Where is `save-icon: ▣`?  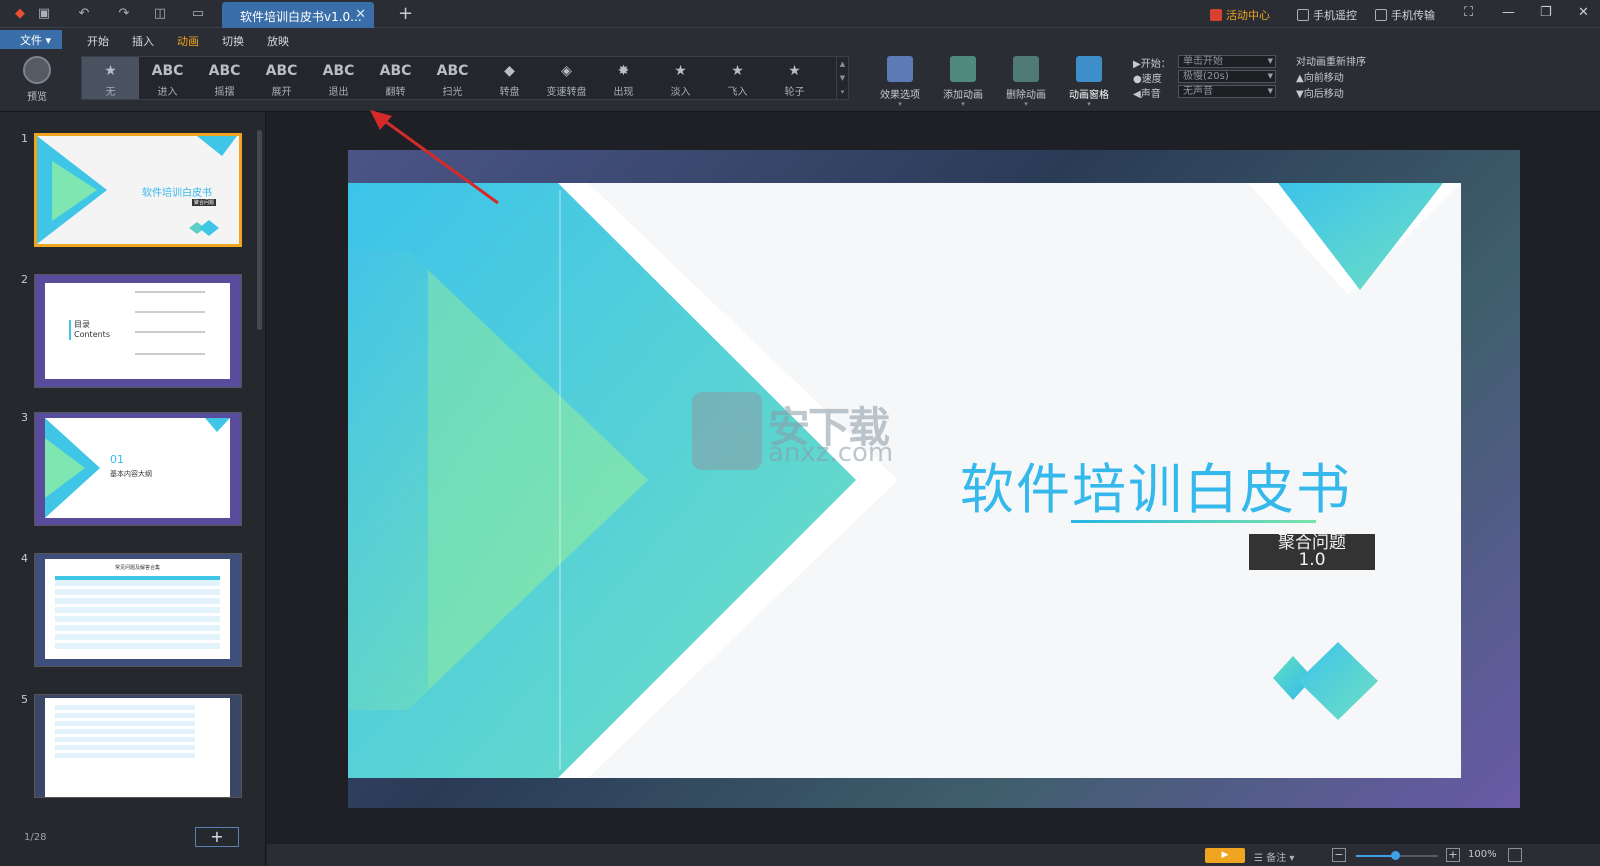 save-icon: ▣ is located at coordinates (44, 14).